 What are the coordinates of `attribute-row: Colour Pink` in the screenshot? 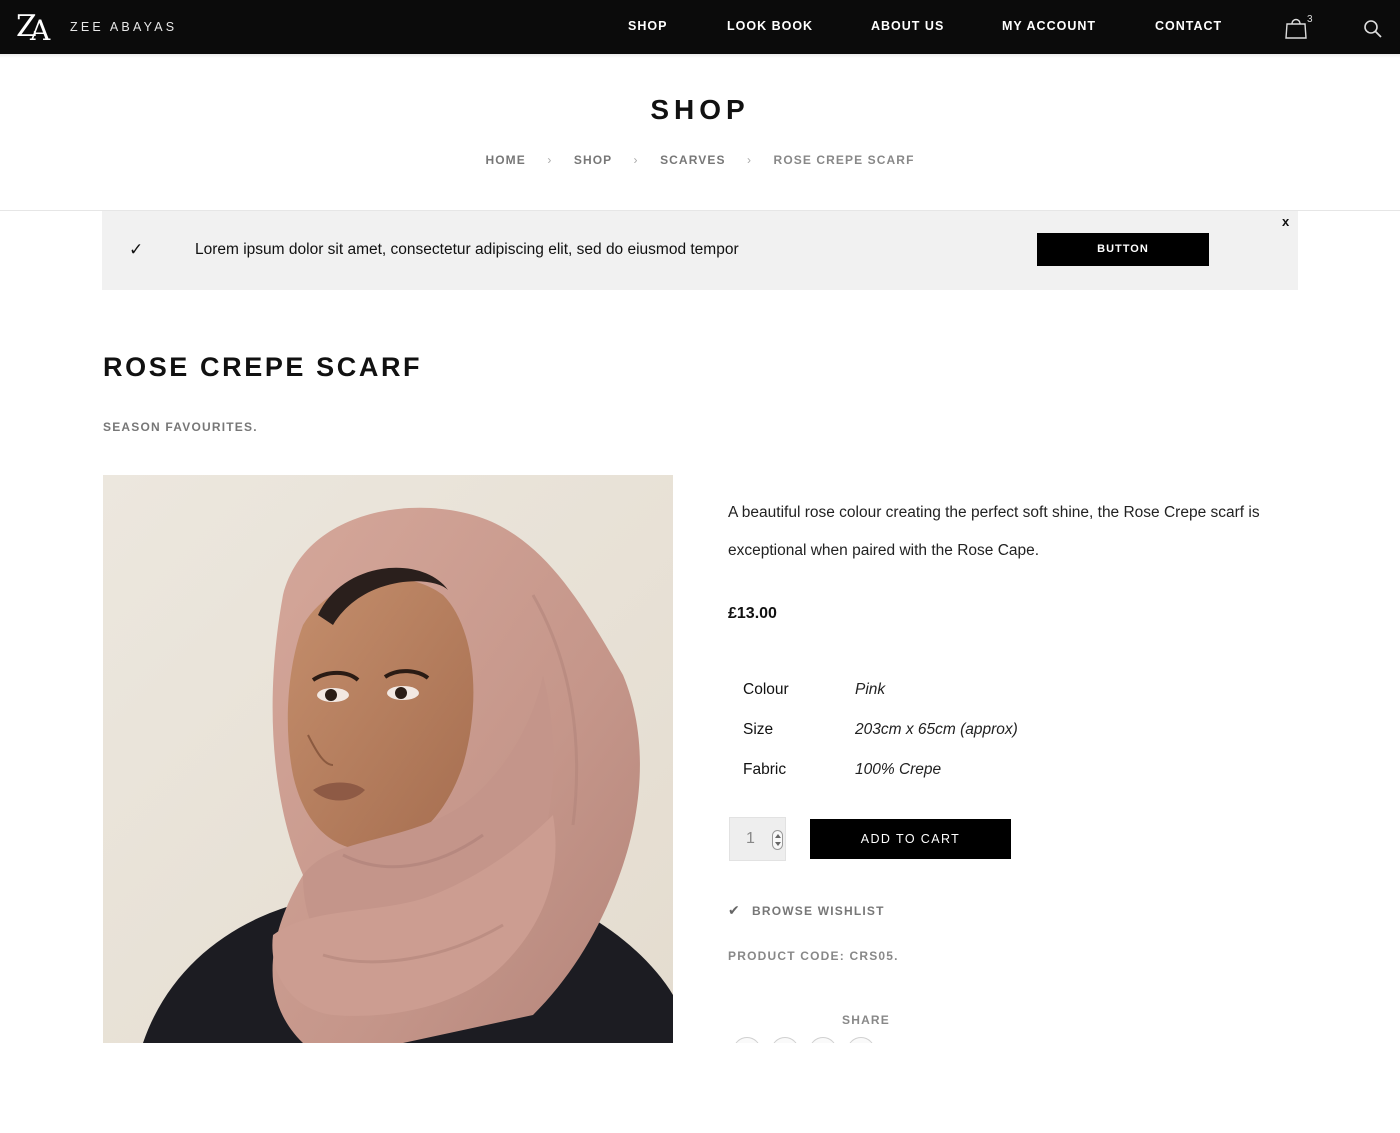 It's located at (943, 691).